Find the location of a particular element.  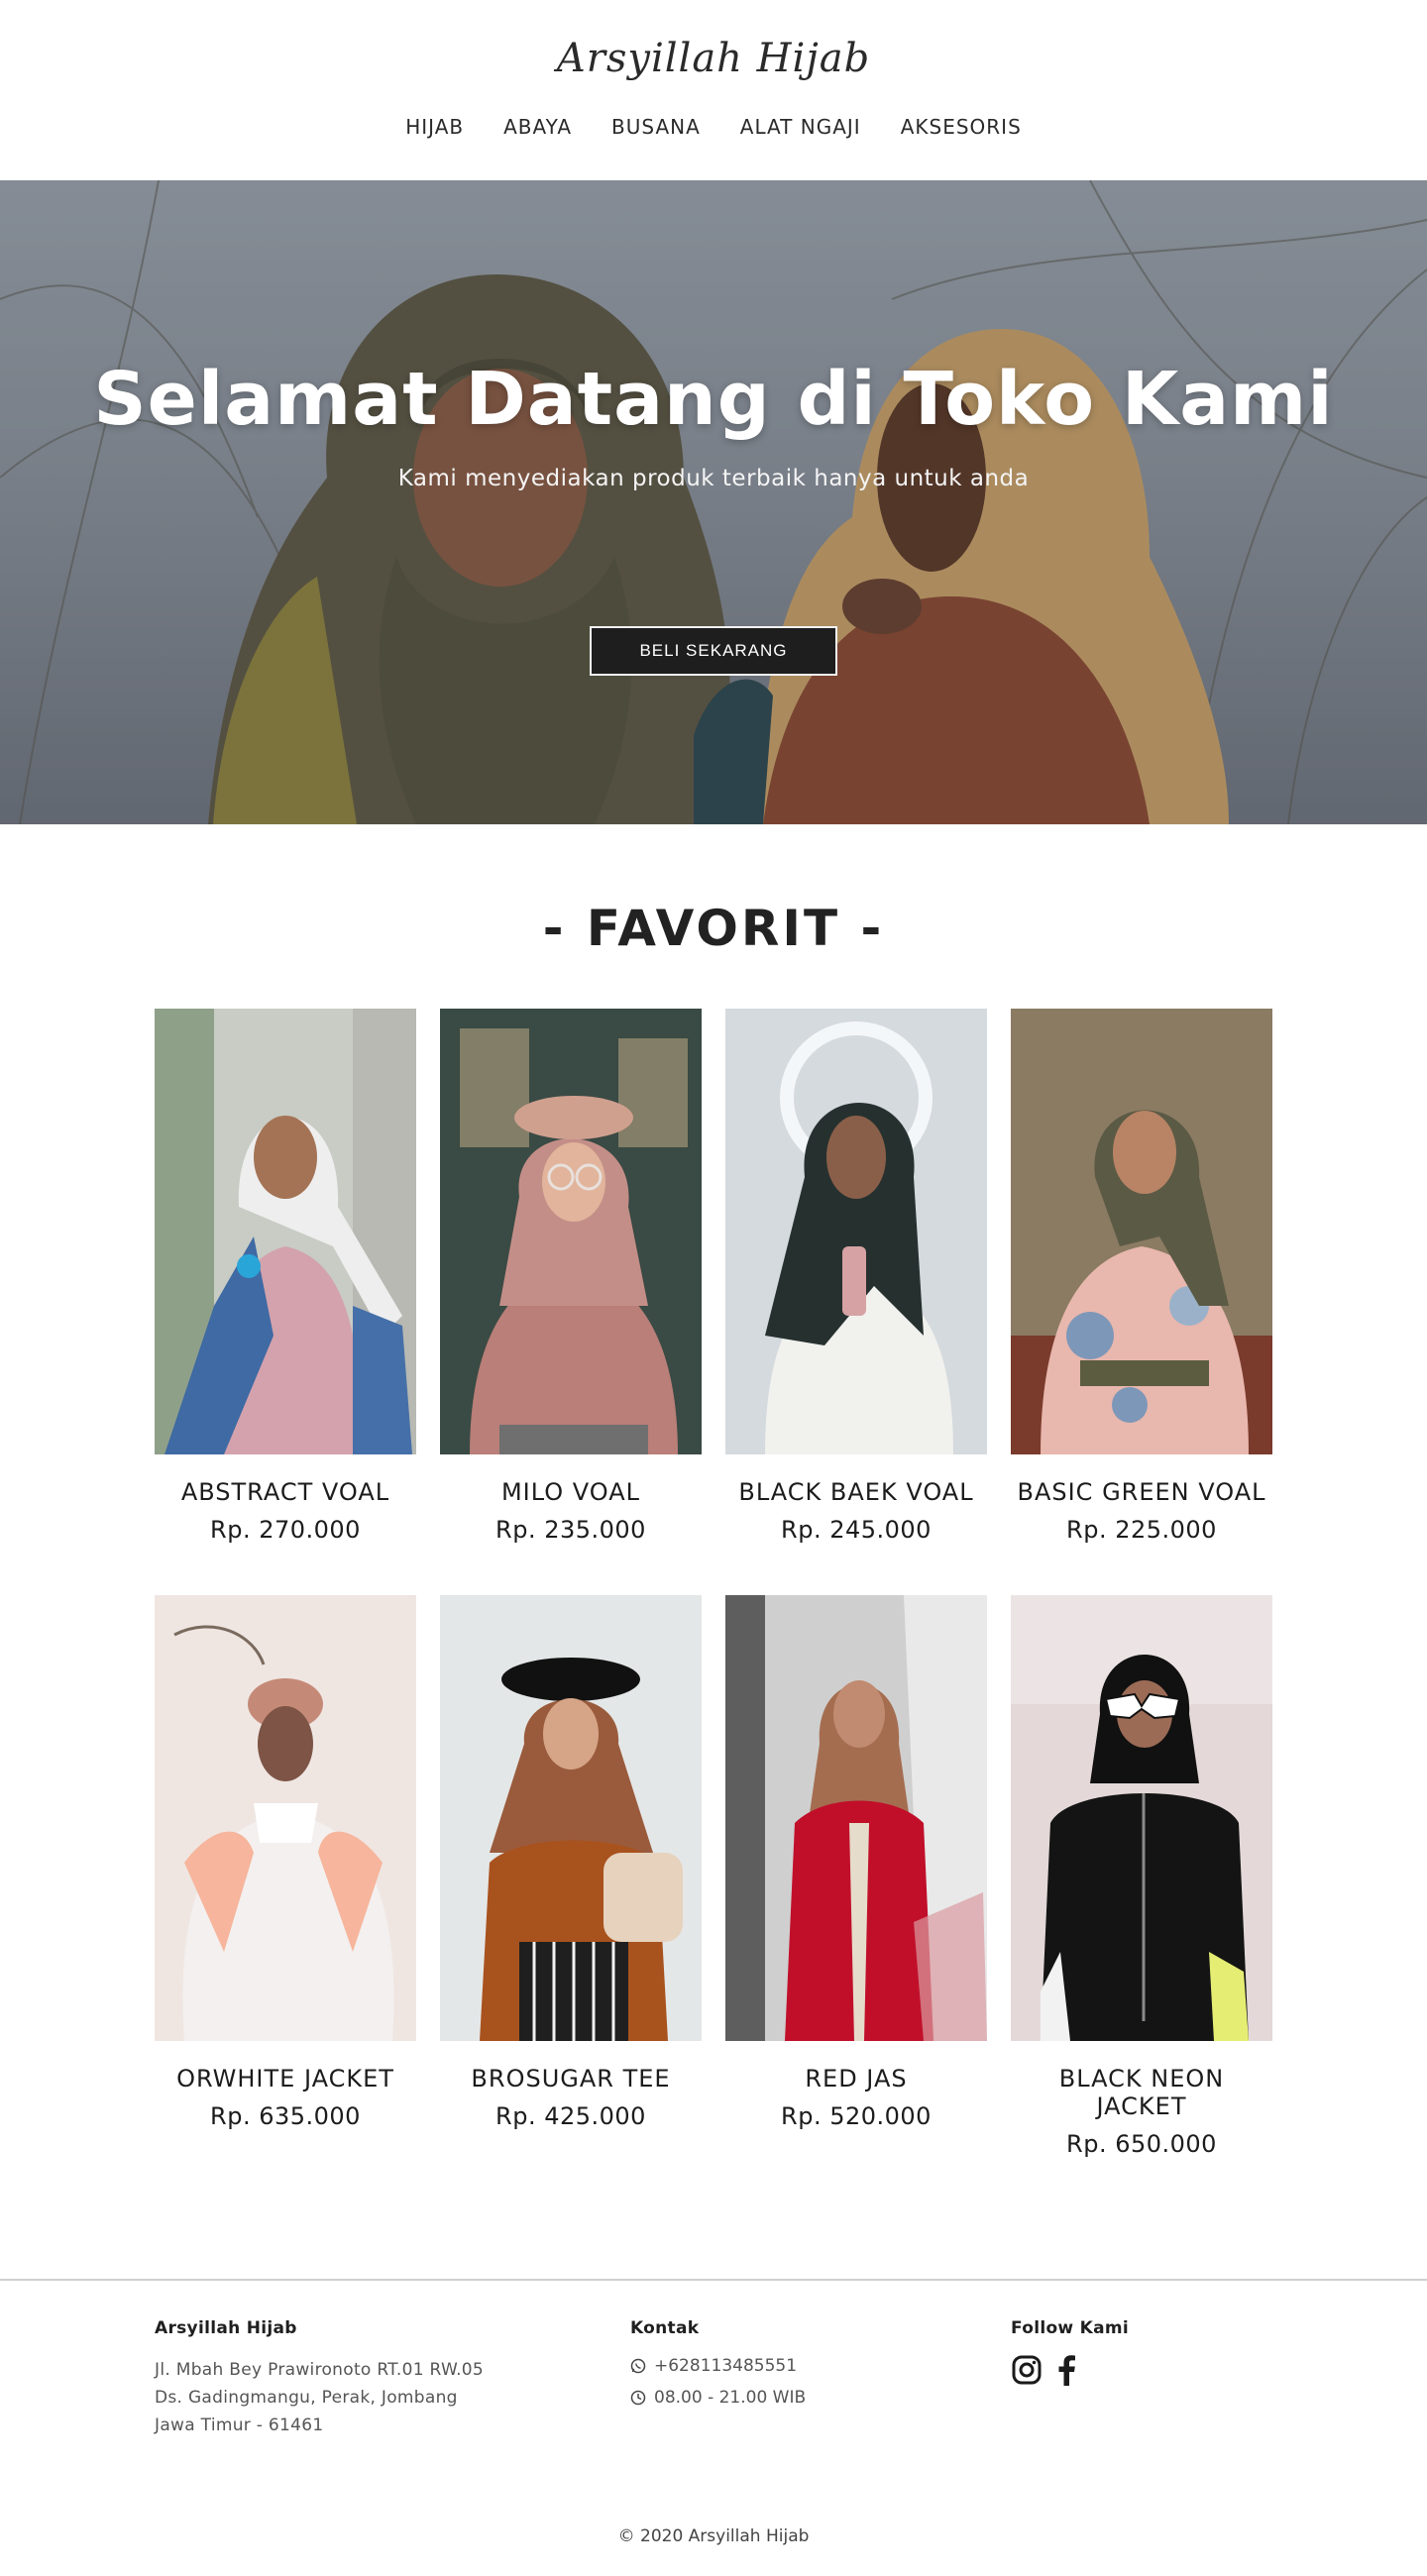

product-name: RED JAS is located at coordinates (856, 2079).